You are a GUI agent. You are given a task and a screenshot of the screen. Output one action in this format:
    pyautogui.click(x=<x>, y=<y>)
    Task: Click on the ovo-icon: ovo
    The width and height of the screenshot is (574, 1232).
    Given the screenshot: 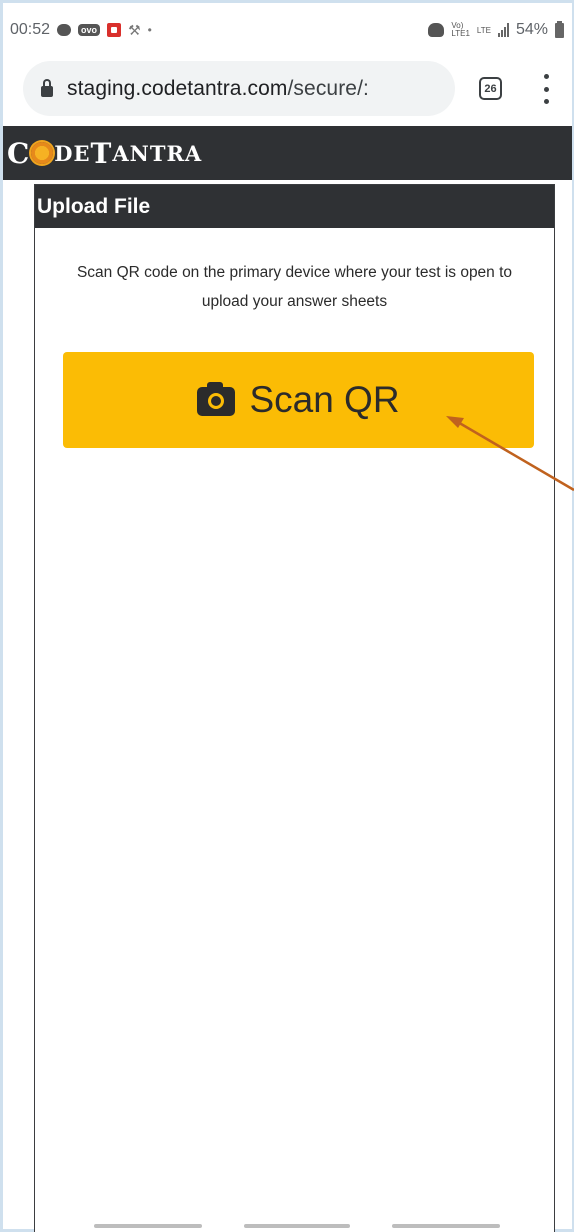 What is the action you would take?
    pyautogui.click(x=89, y=30)
    